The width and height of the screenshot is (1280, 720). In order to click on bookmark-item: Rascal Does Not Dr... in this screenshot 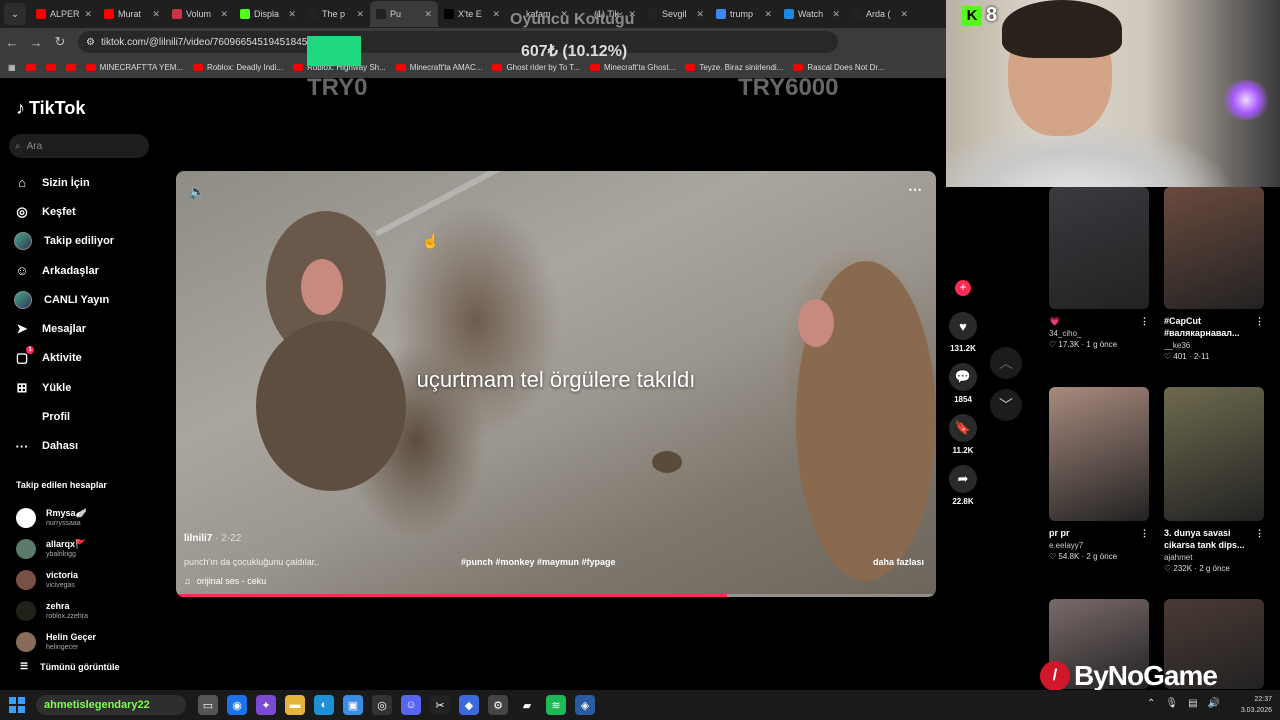, I will do `click(838, 67)`.